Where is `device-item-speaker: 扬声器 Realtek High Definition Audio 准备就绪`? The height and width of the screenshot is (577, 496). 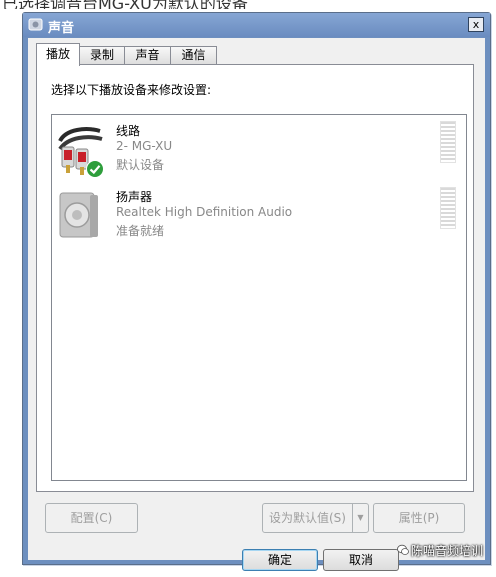
device-item-speaker: 扬声器 Realtek High Definition Audio 准备就绪 is located at coordinates (259, 216).